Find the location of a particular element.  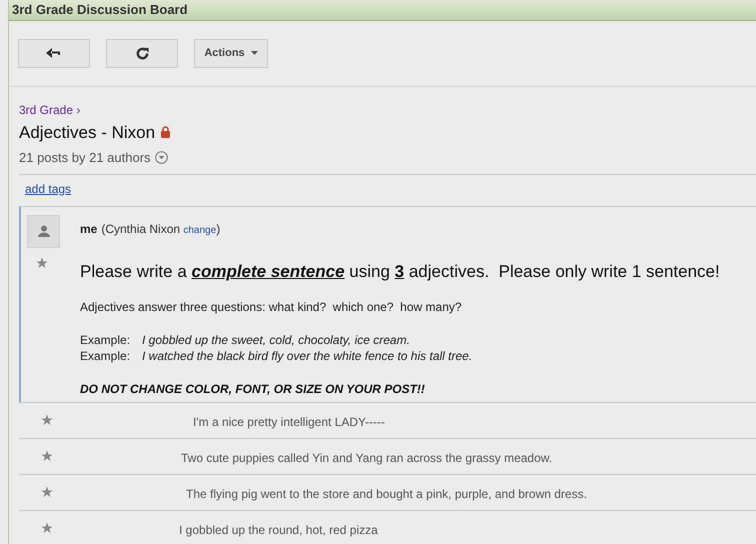

reply-row: The flying pig went to the store and bought a pink, purple, and brown dress. is located at coordinates (387, 493).